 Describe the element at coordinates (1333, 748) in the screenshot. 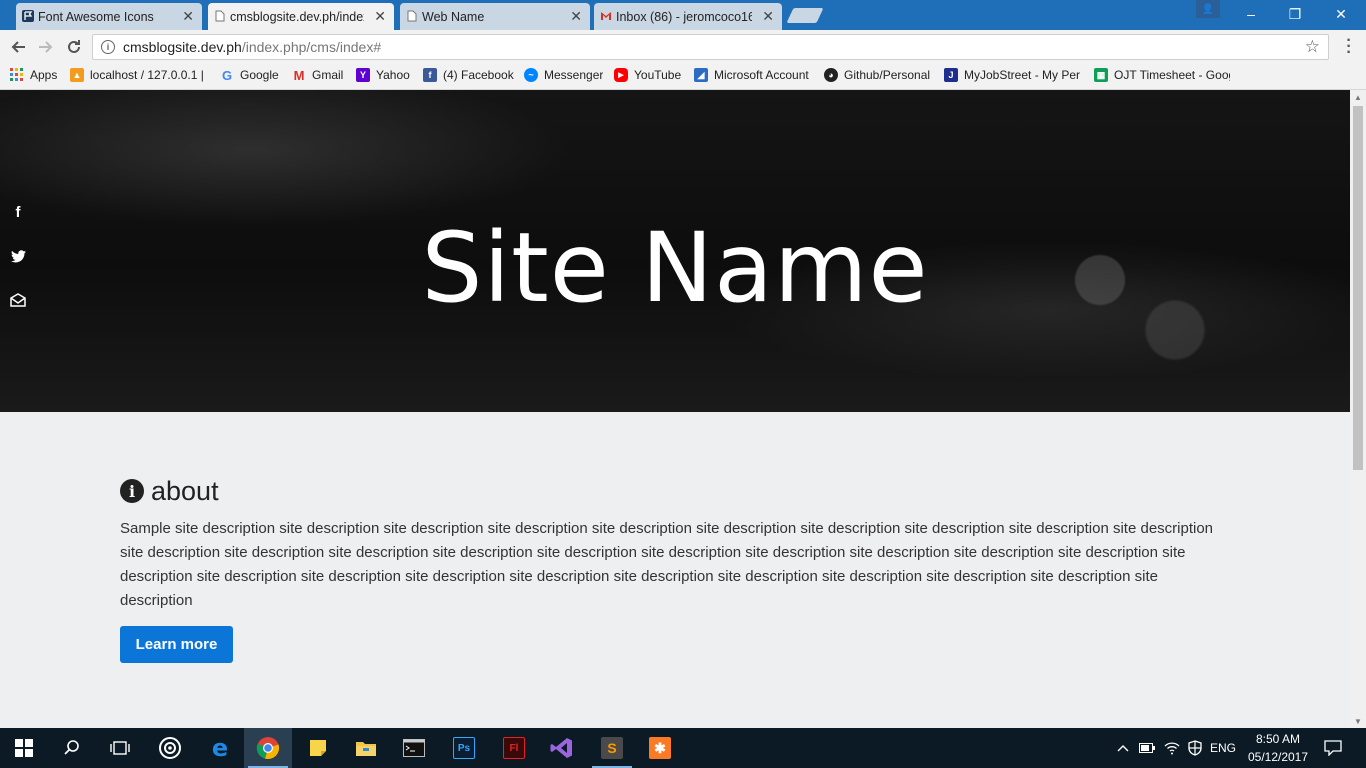

I see `notifications-icon` at that location.